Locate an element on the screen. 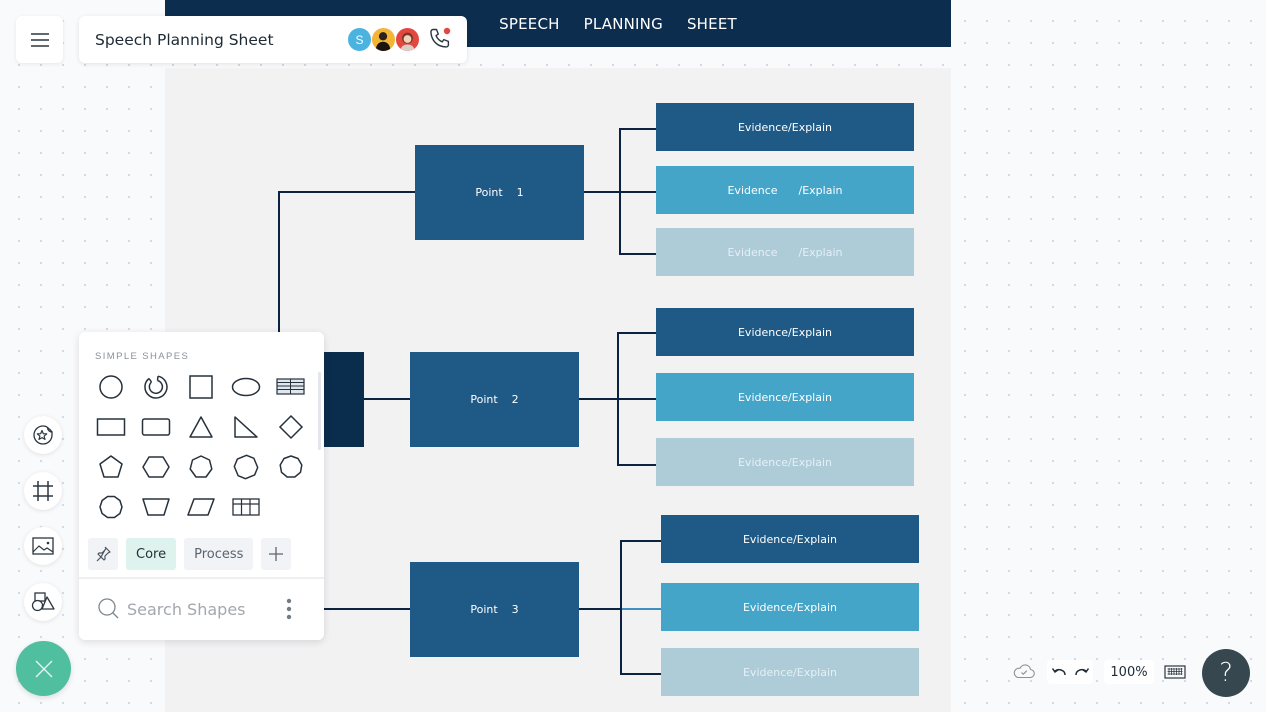  header-word: PLANNING is located at coordinates (623, 23).